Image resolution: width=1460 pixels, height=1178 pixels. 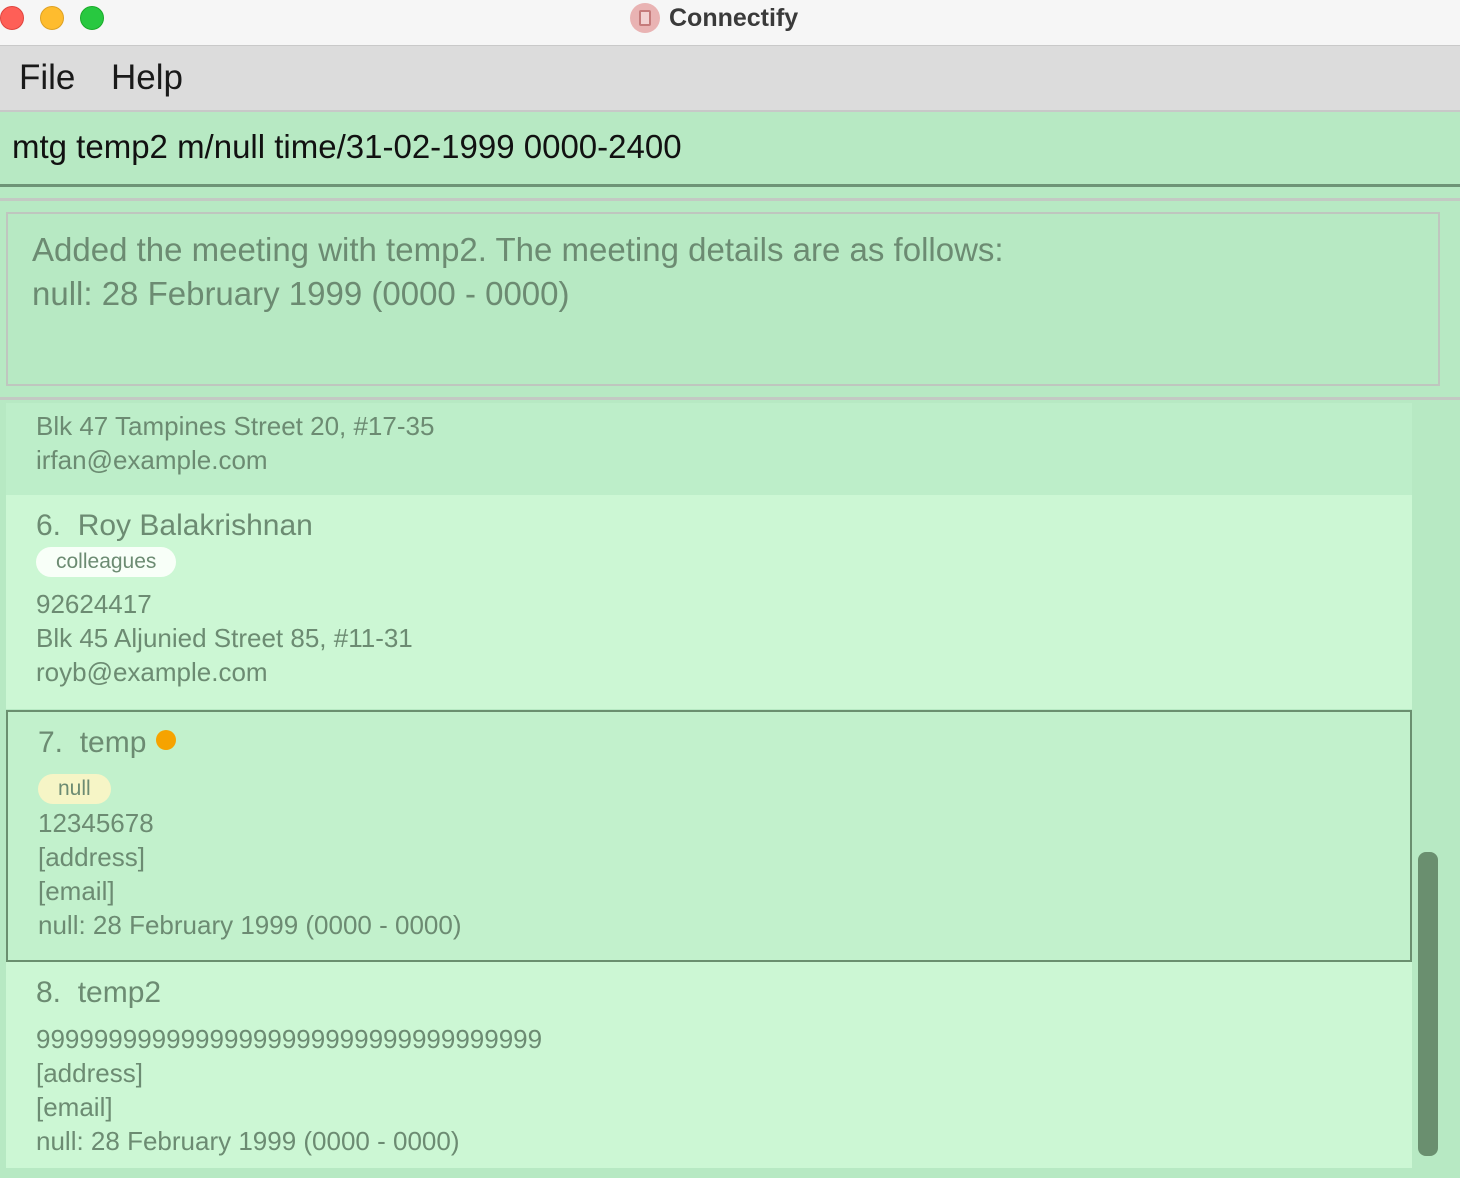 I want to click on command-input, so click(x=727, y=147).